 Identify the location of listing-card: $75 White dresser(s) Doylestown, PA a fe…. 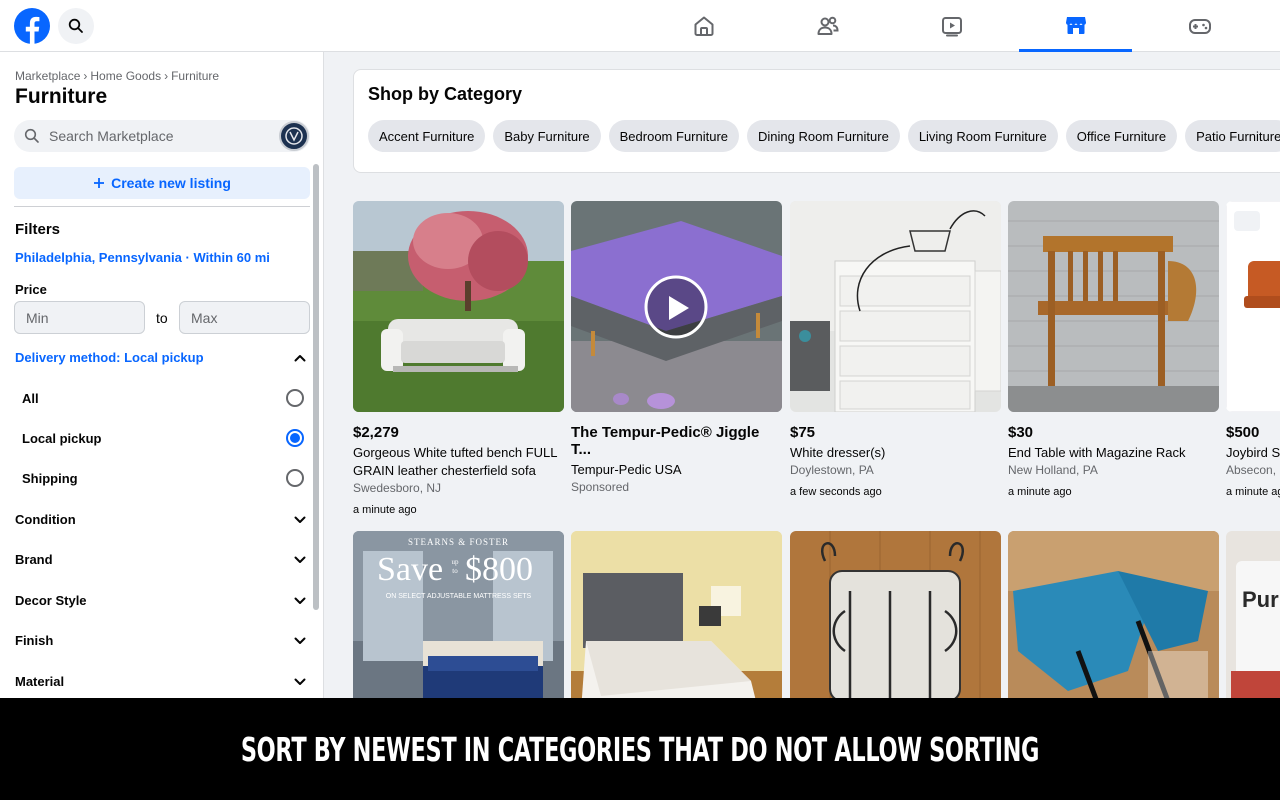
(895, 349).